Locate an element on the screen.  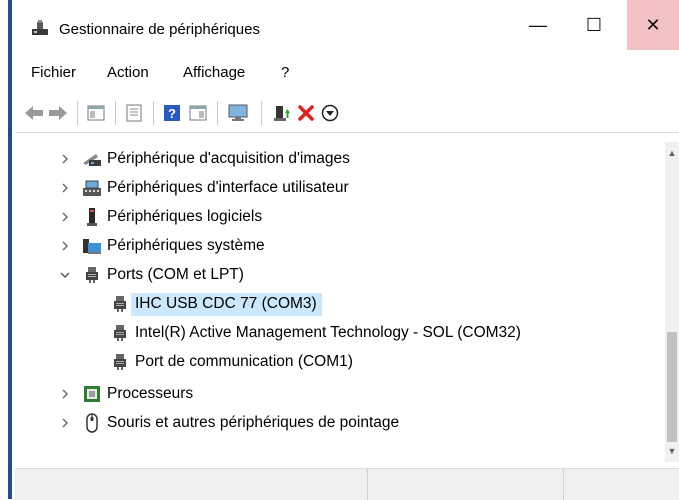
update-driver-button is located at coordinates (282, 113).